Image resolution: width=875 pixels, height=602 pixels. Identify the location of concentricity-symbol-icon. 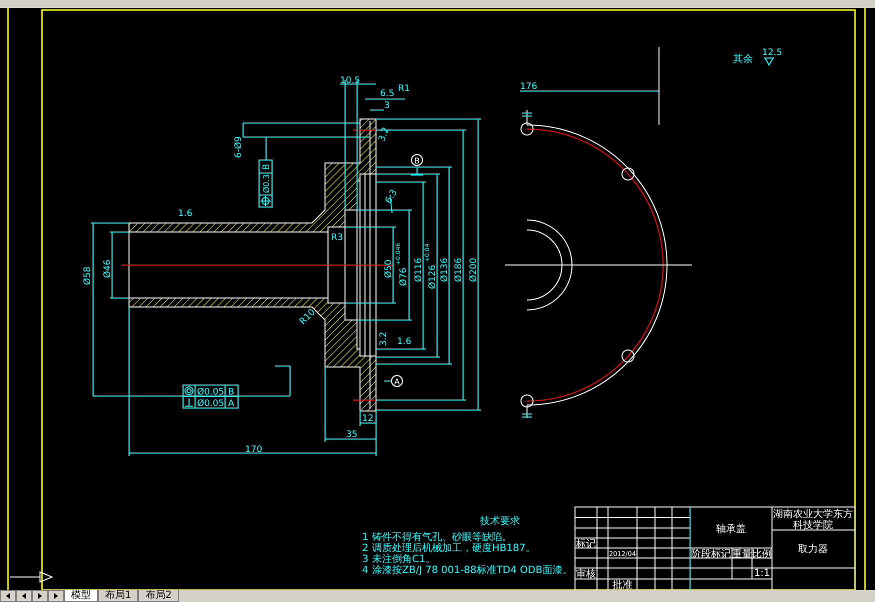
(189, 391).